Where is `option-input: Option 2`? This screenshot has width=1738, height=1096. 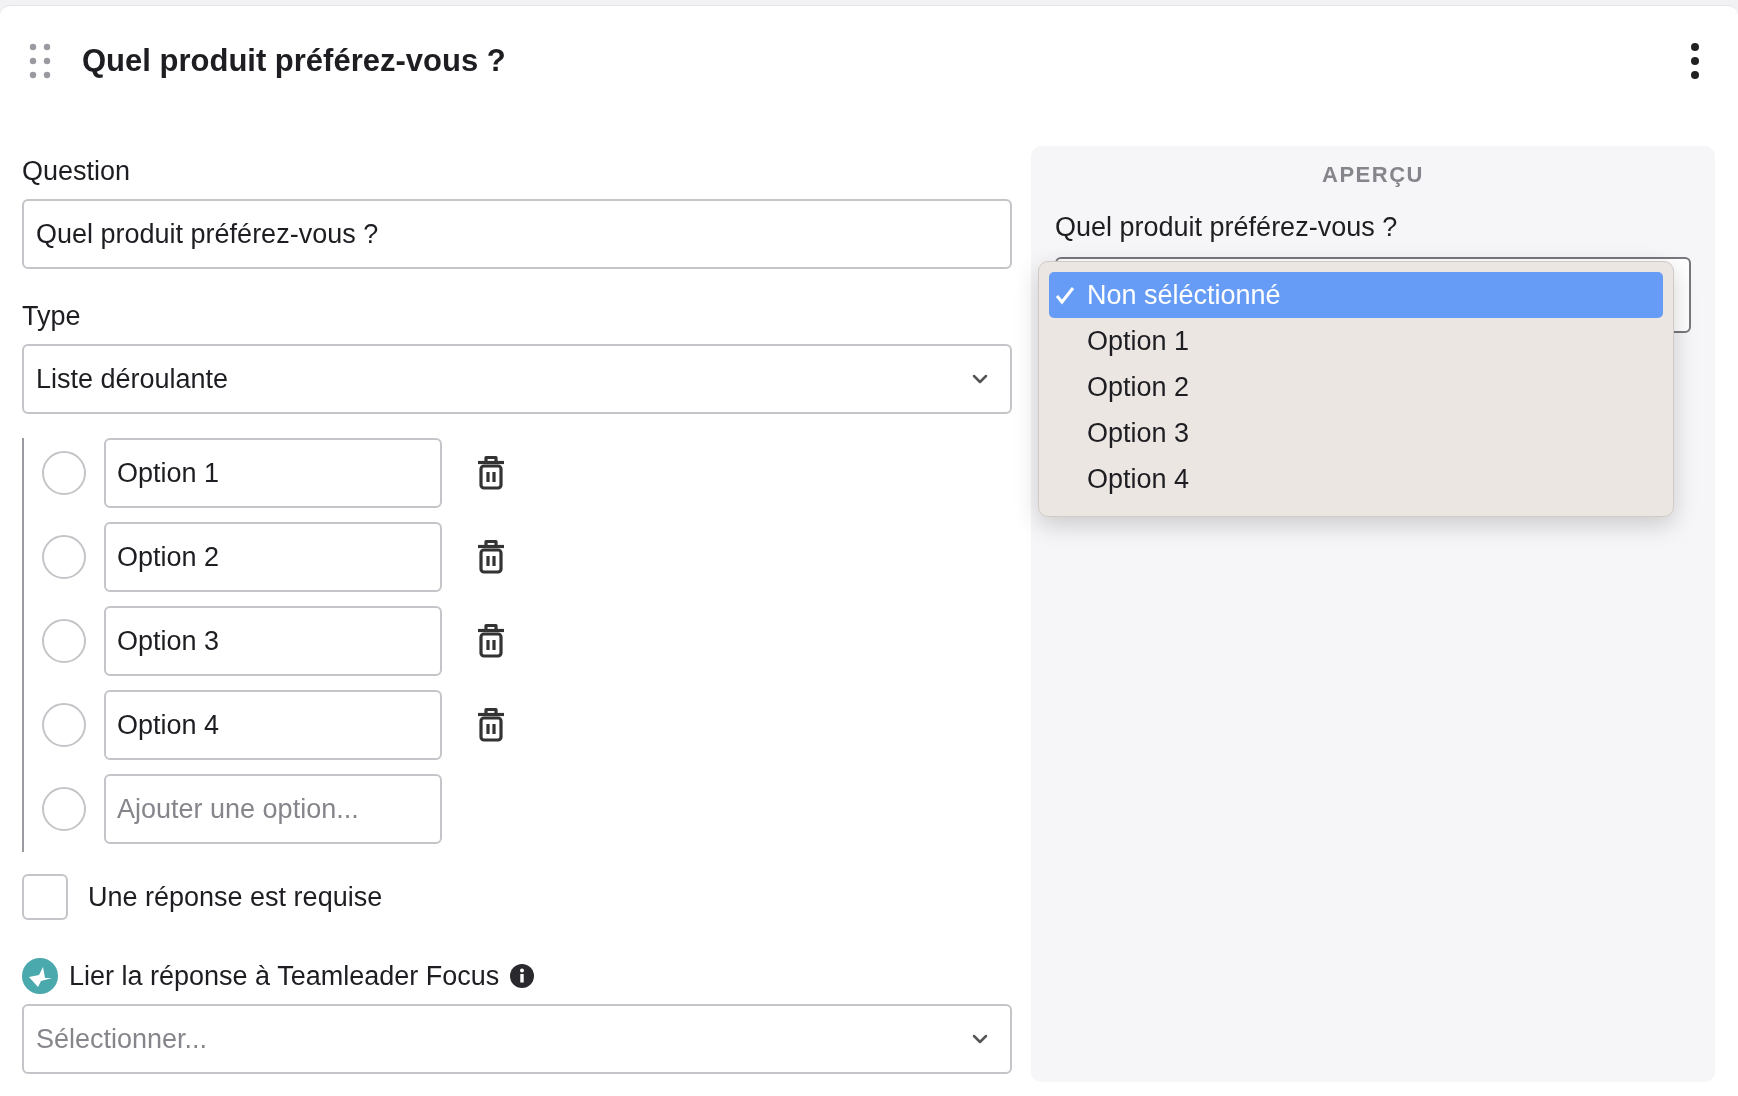 option-input: Option 2 is located at coordinates (273, 557).